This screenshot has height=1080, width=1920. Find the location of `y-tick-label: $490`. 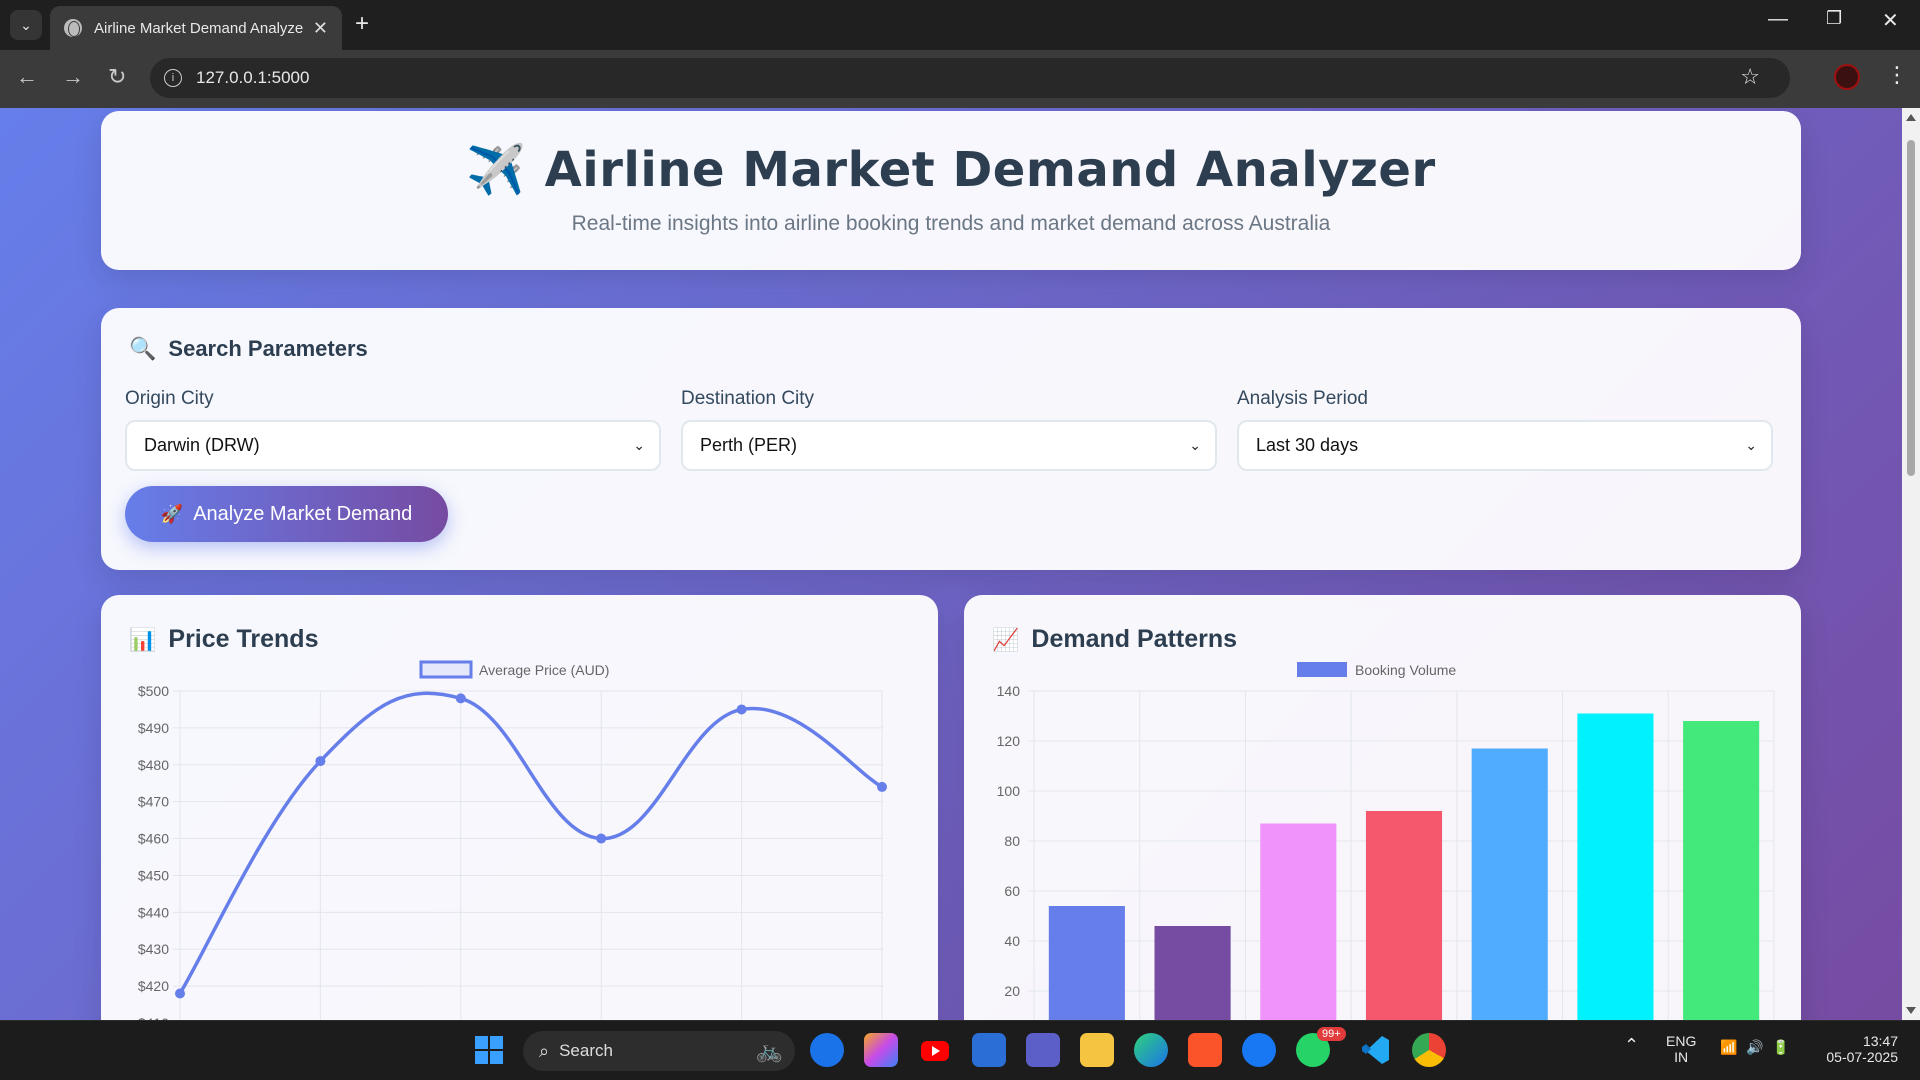

y-tick-label: $490 is located at coordinates (153, 728).